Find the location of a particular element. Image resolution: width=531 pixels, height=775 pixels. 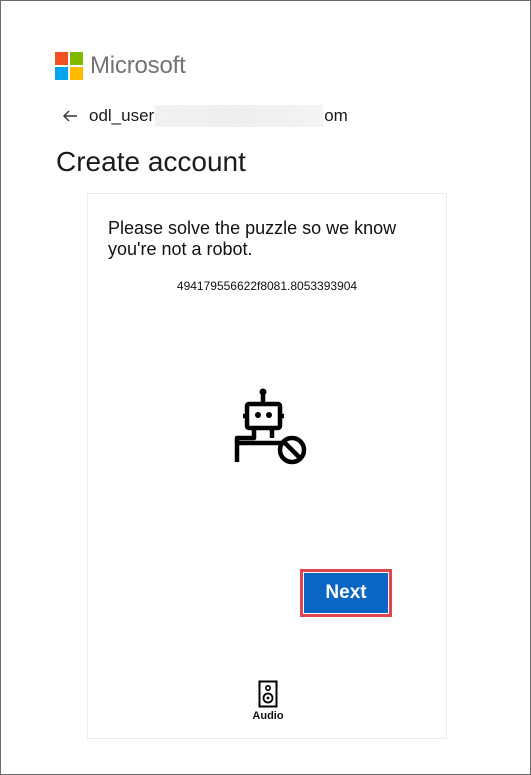

email-prefix: odl_user is located at coordinates (122, 115).